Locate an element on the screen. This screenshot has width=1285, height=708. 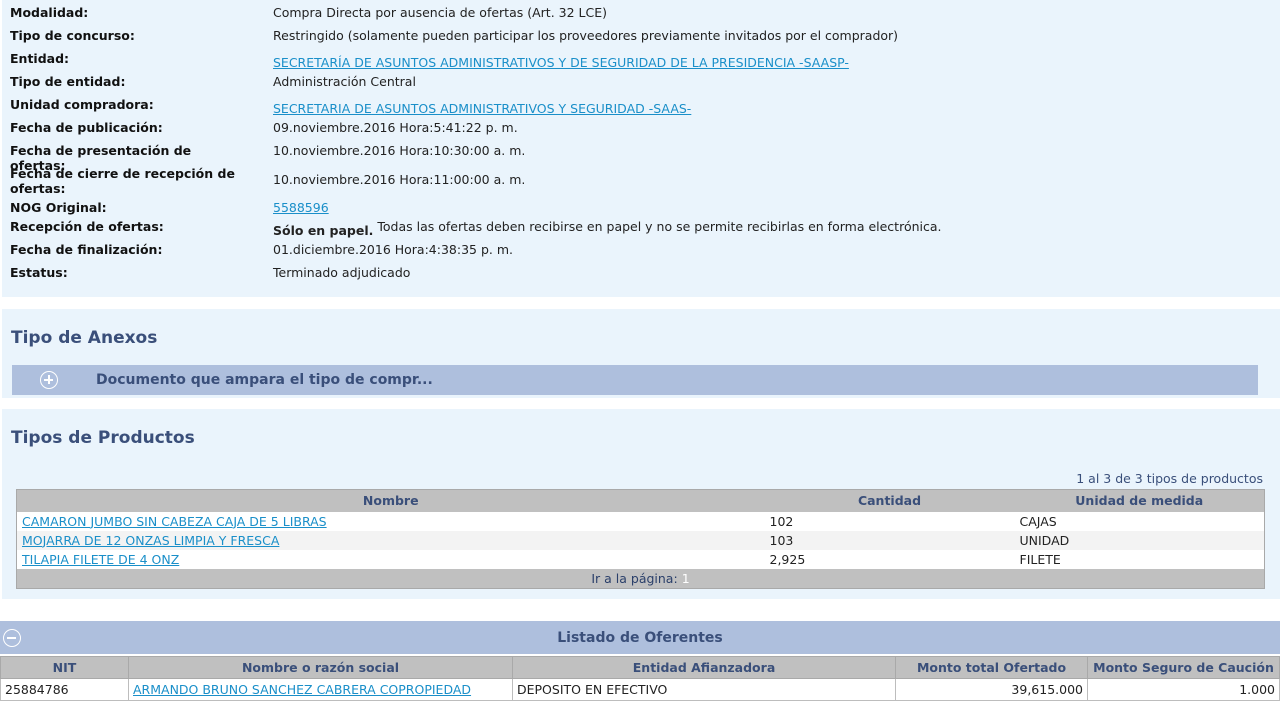
table-row: TILAPIA FILETE DE 4 ONZ 2,925 FILETE is located at coordinates (640, 559).